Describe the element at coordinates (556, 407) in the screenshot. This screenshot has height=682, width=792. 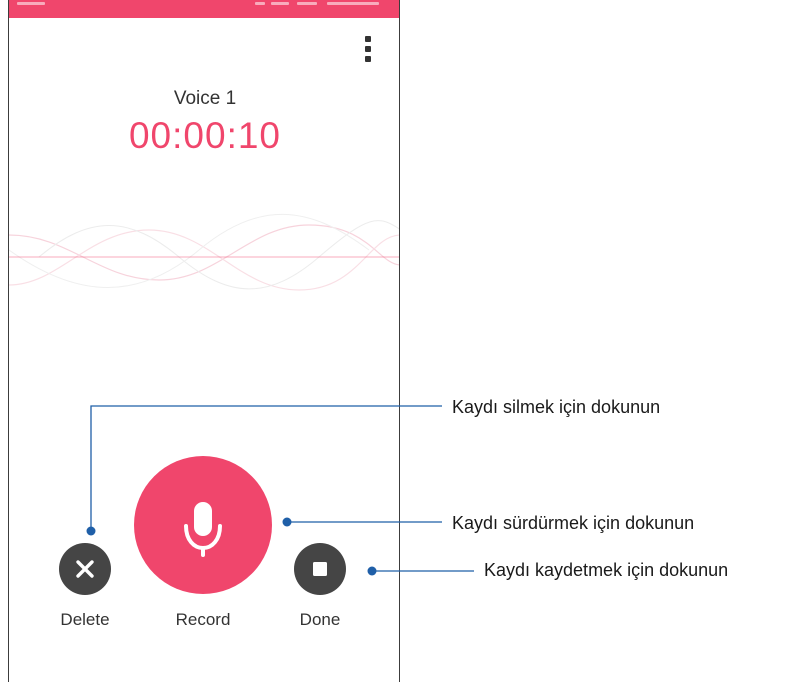
I see `callout-delete-text: Kaydı silmek için dokunun` at that location.